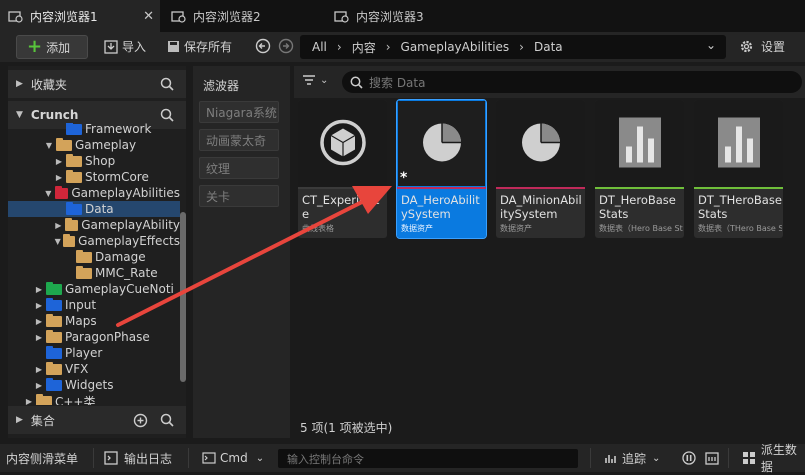  I want to click on trace-icon, so click(610, 458).